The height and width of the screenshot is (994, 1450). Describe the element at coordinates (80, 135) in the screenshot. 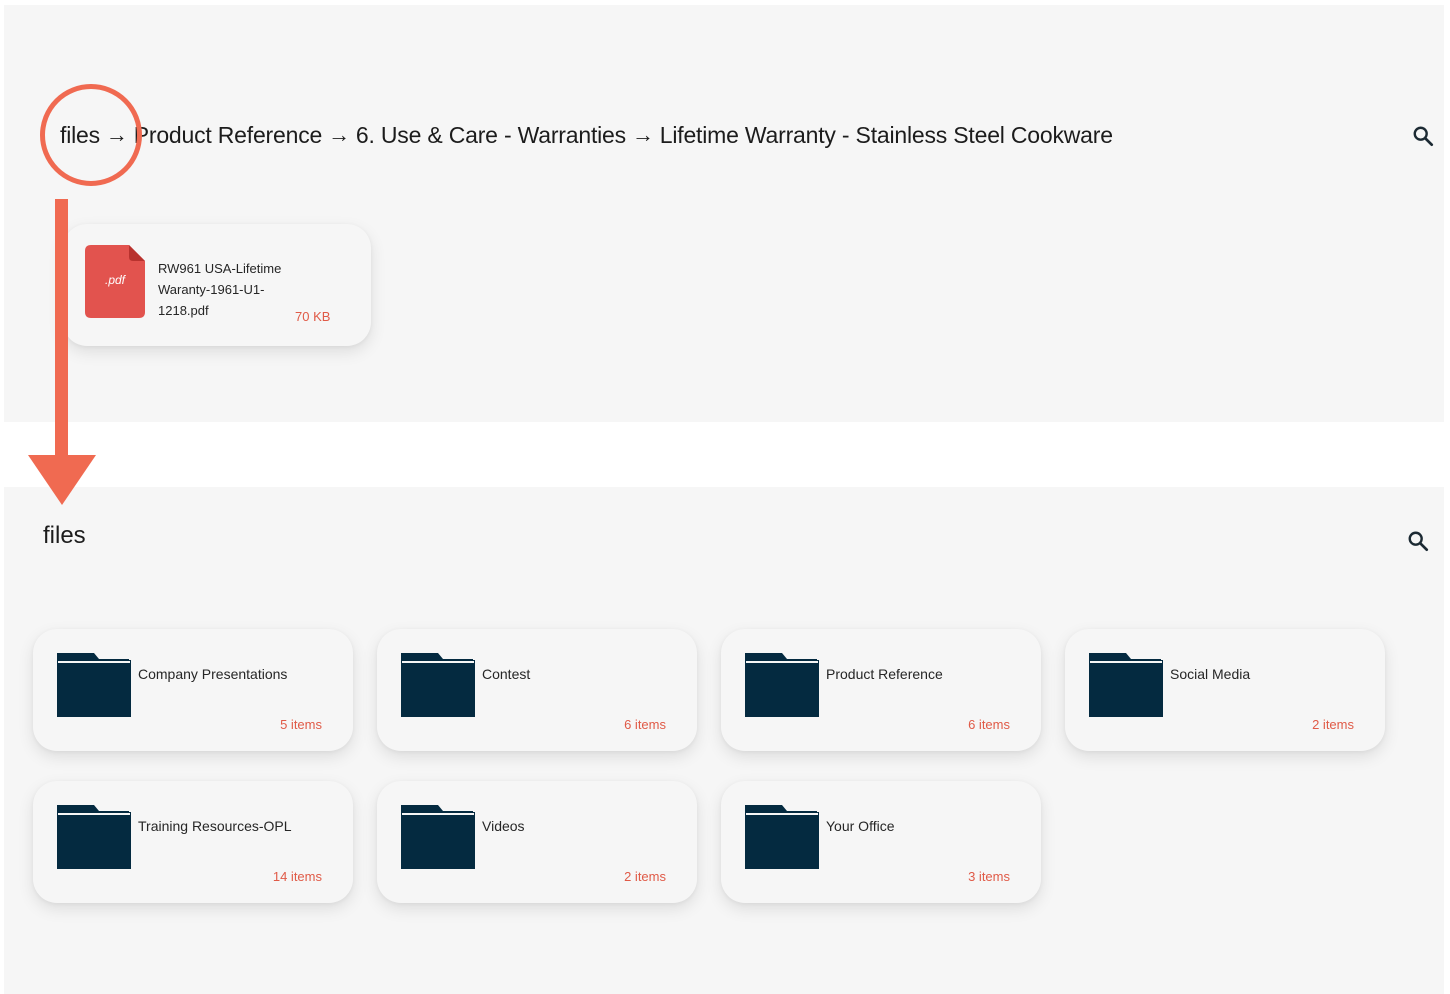

I see `breadcrumb-item-files: files` at that location.